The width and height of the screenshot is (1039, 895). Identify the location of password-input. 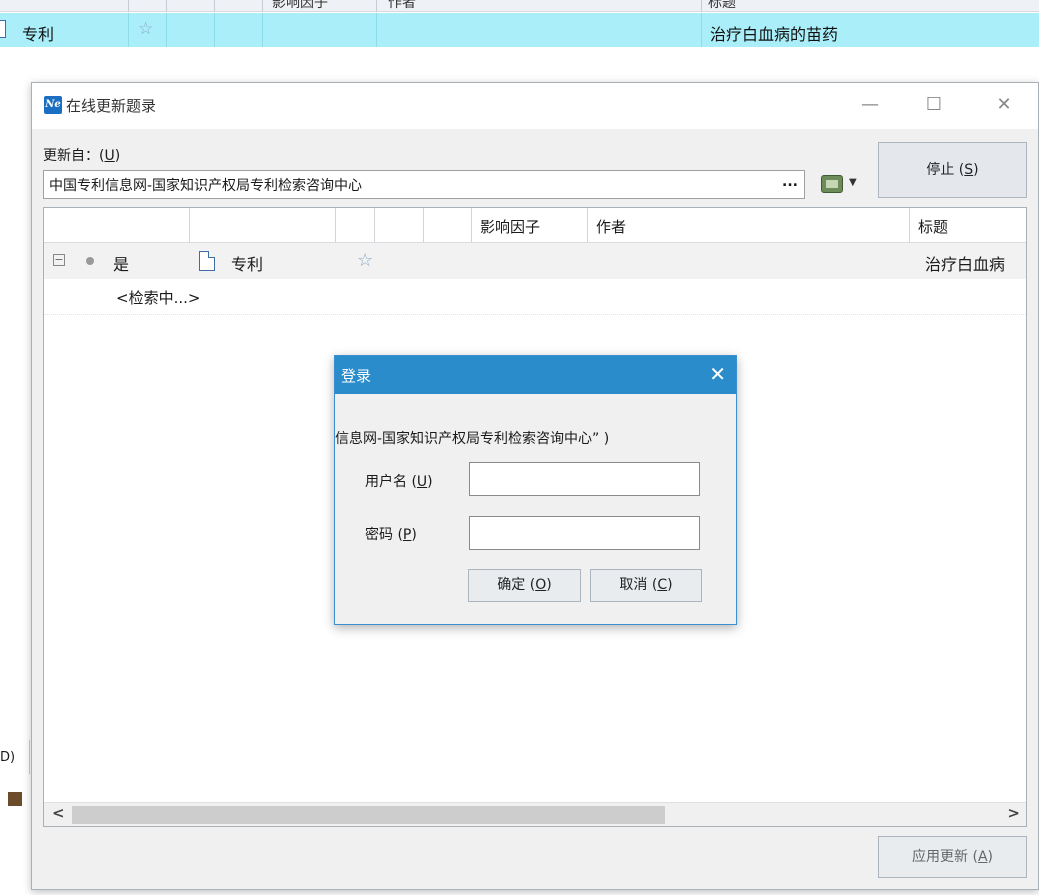
(584, 533).